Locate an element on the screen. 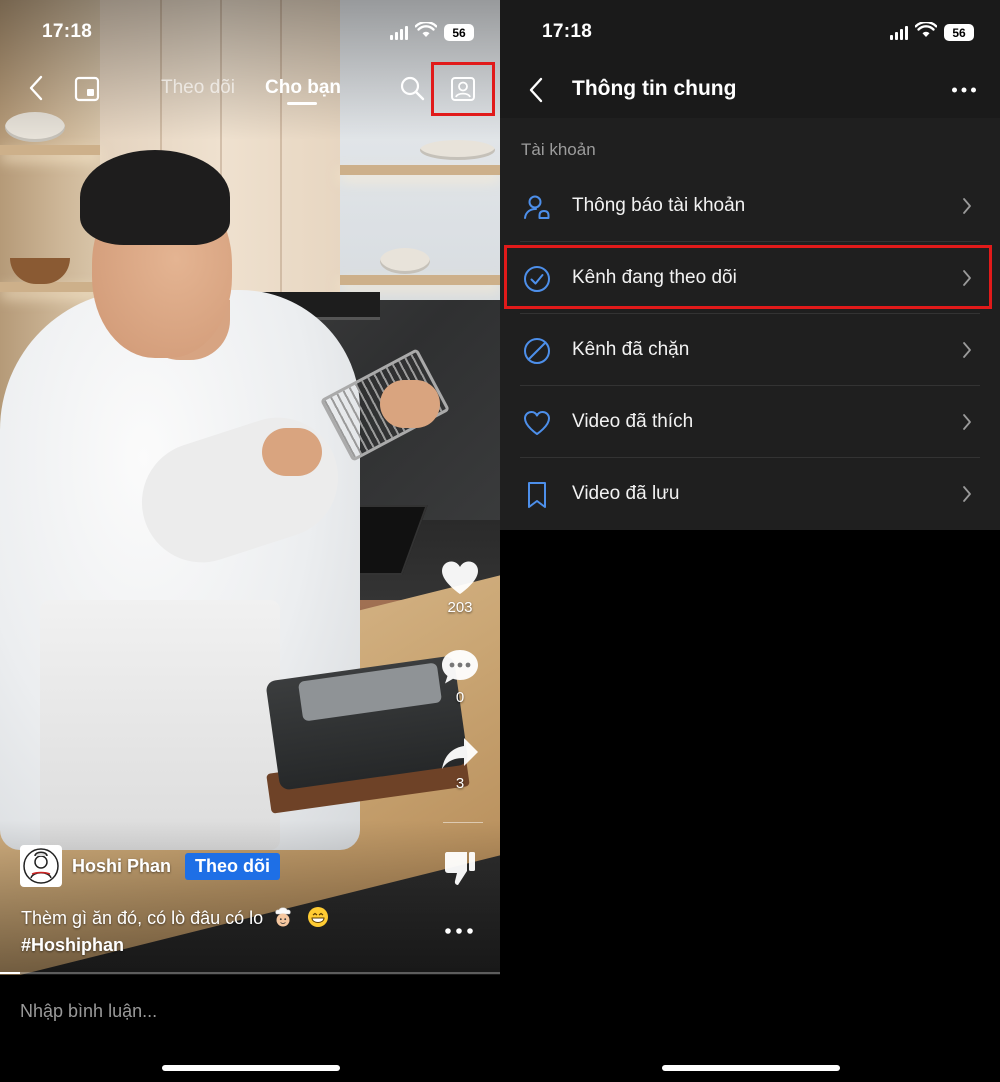 The image size is (1000, 1082). tab-following: Theo dõi is located at coordinates (198, 88).